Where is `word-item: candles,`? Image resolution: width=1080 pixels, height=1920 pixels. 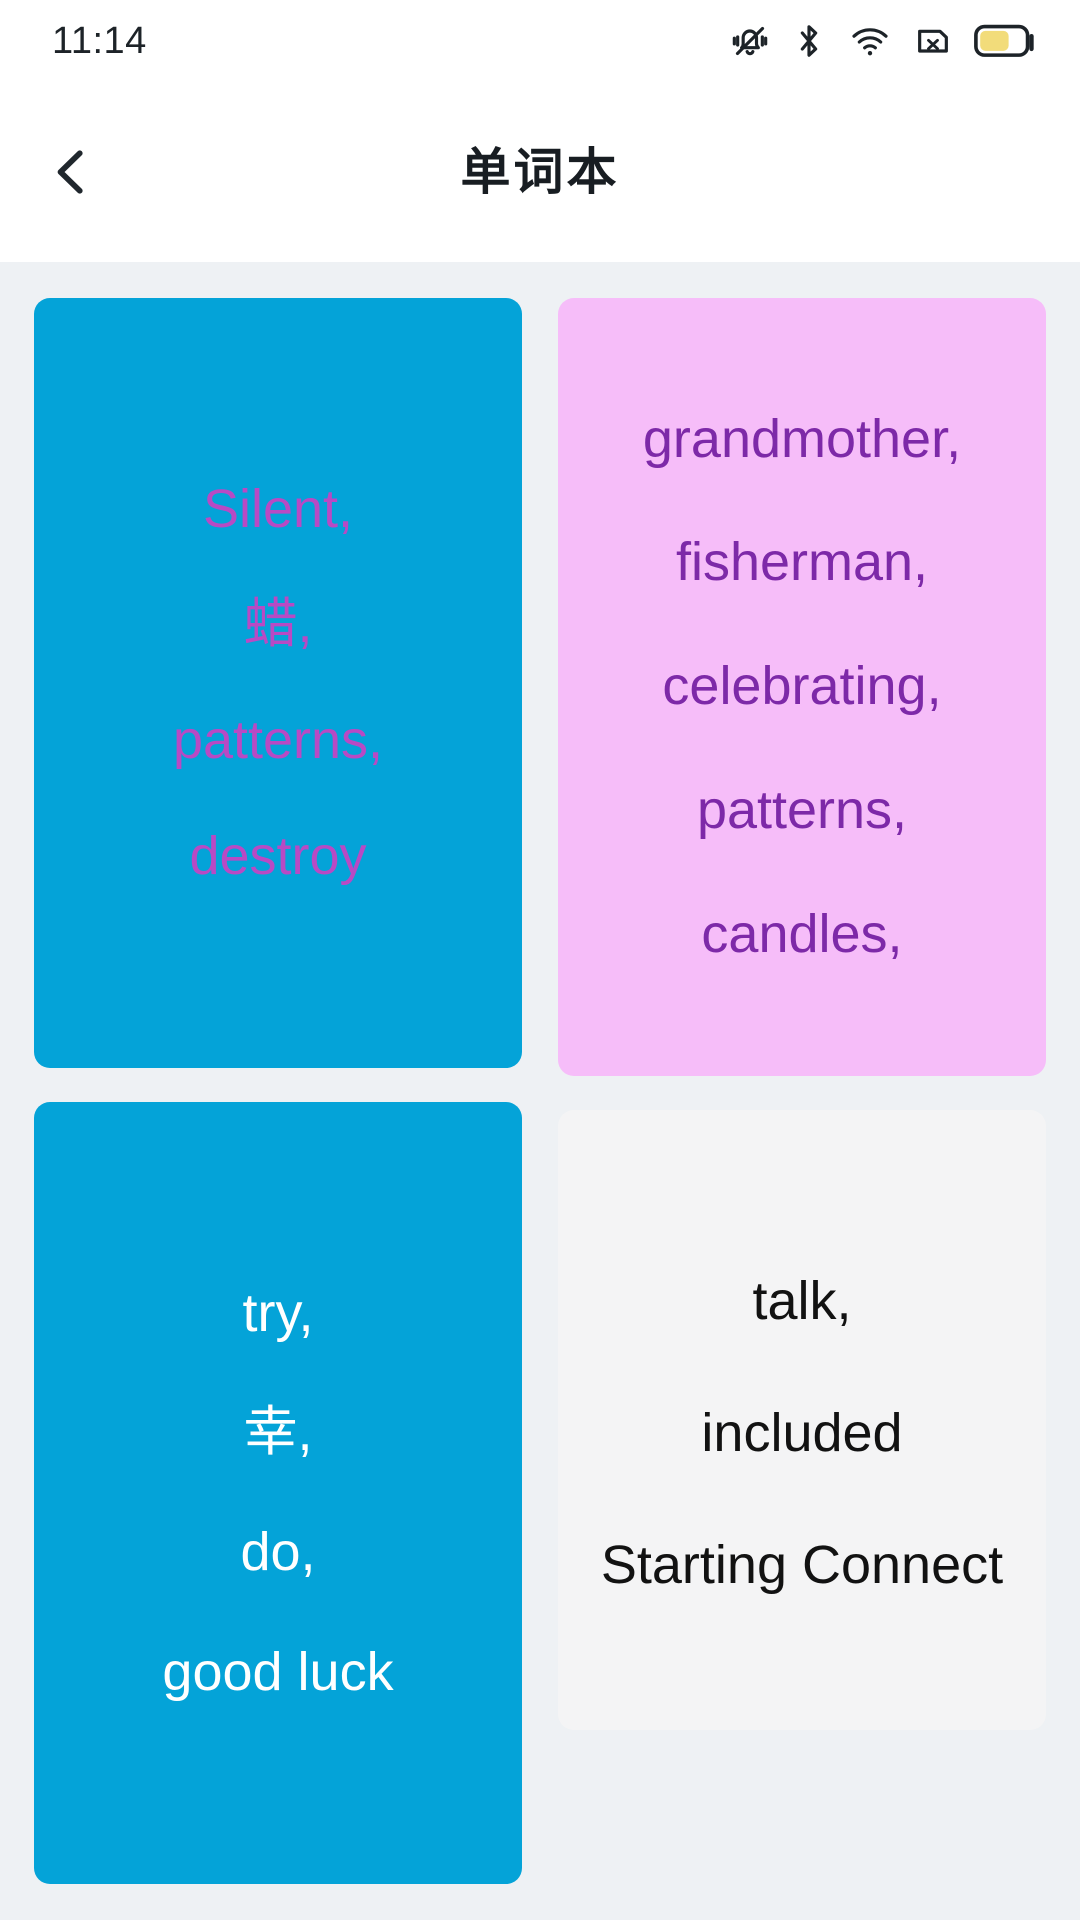
word-item: candles, is located at coordinates (802, 933).